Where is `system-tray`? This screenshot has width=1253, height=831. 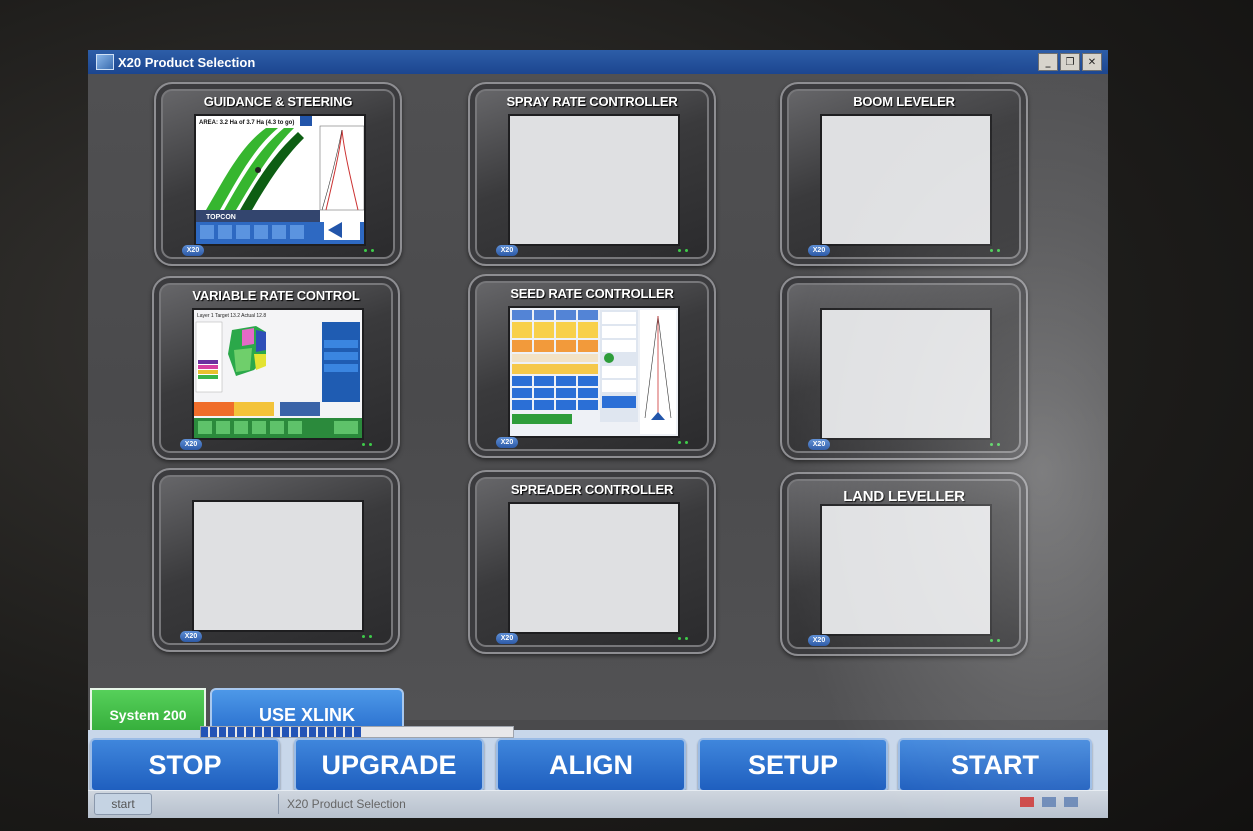 system-tray is located at coordinates (1049, 802).